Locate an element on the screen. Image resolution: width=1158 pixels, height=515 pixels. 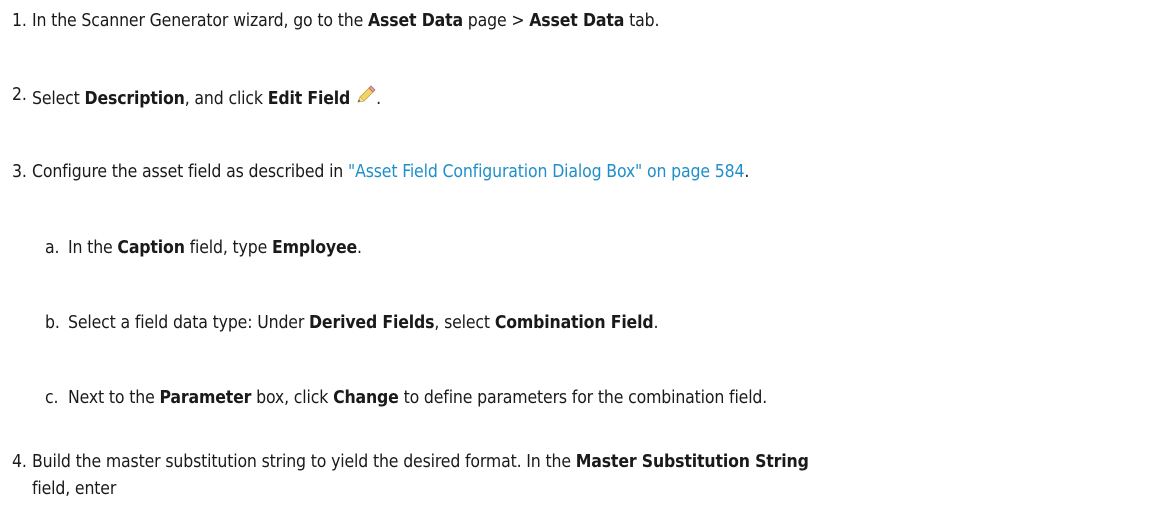
step-text-part: page > is located at coordinates (496, 21).